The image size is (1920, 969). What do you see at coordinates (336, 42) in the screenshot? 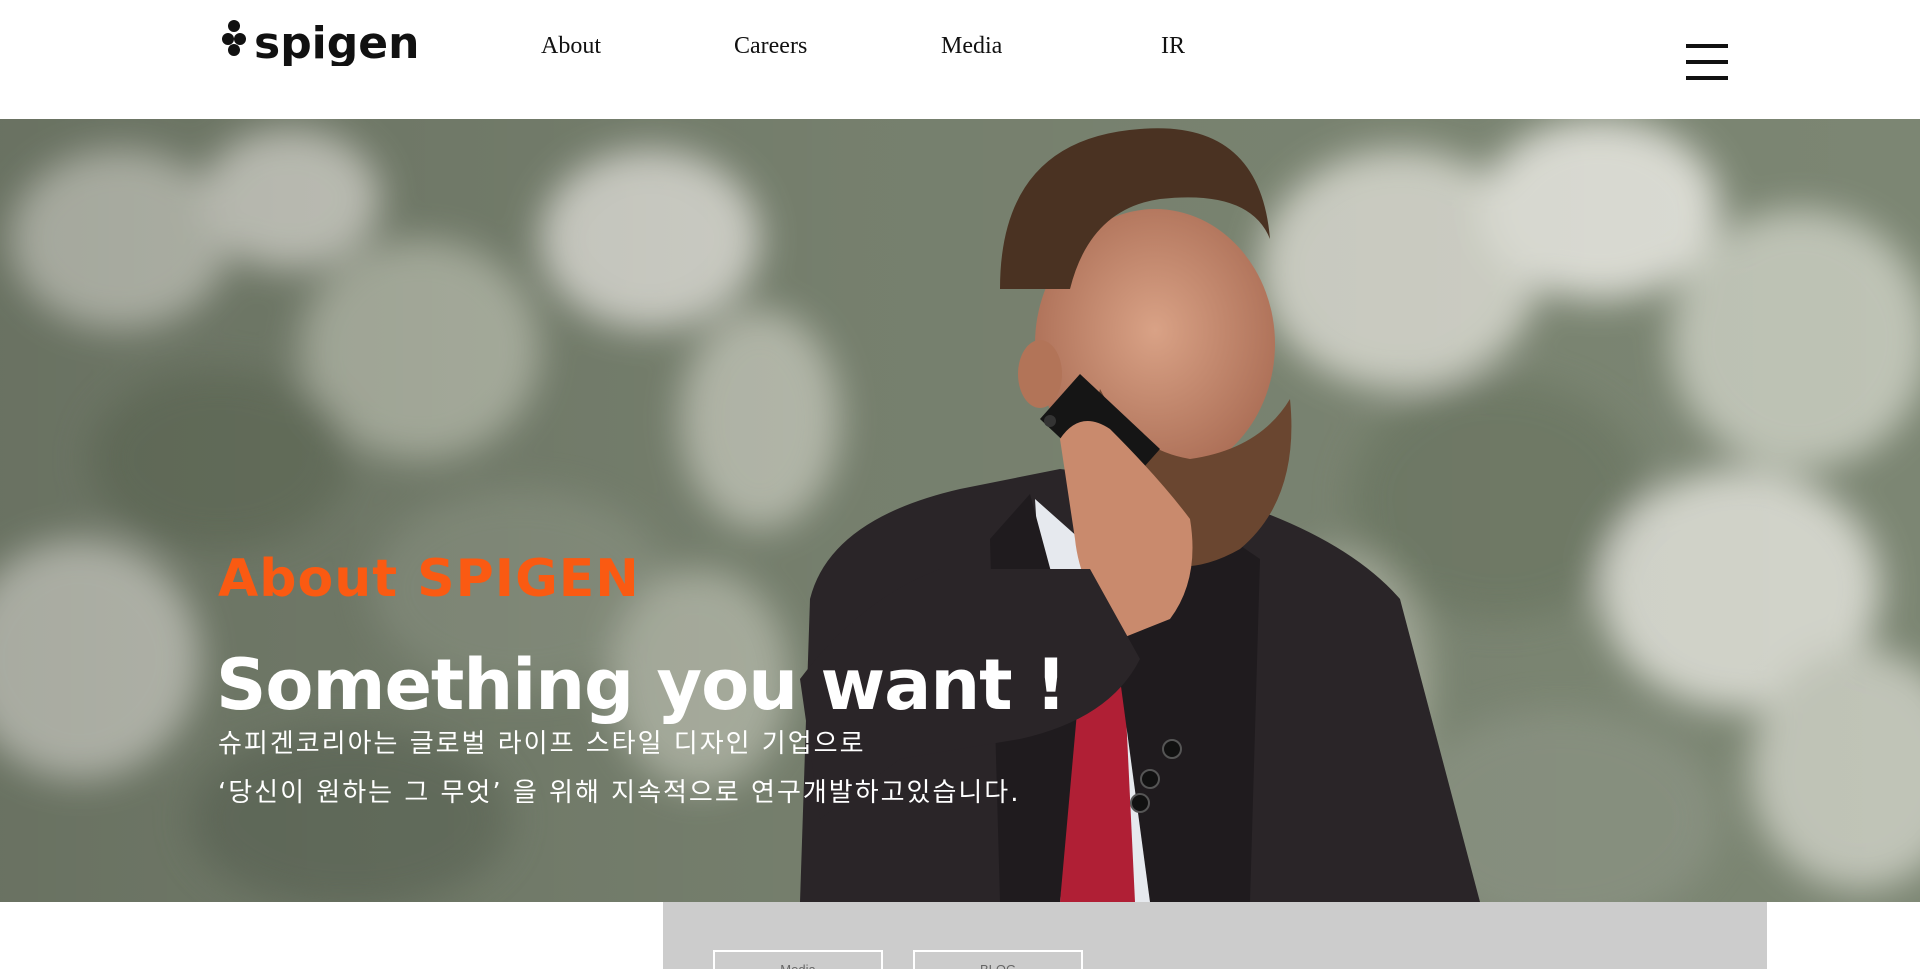
I see `svg-text: spigen` at bounding box center [336, 42].